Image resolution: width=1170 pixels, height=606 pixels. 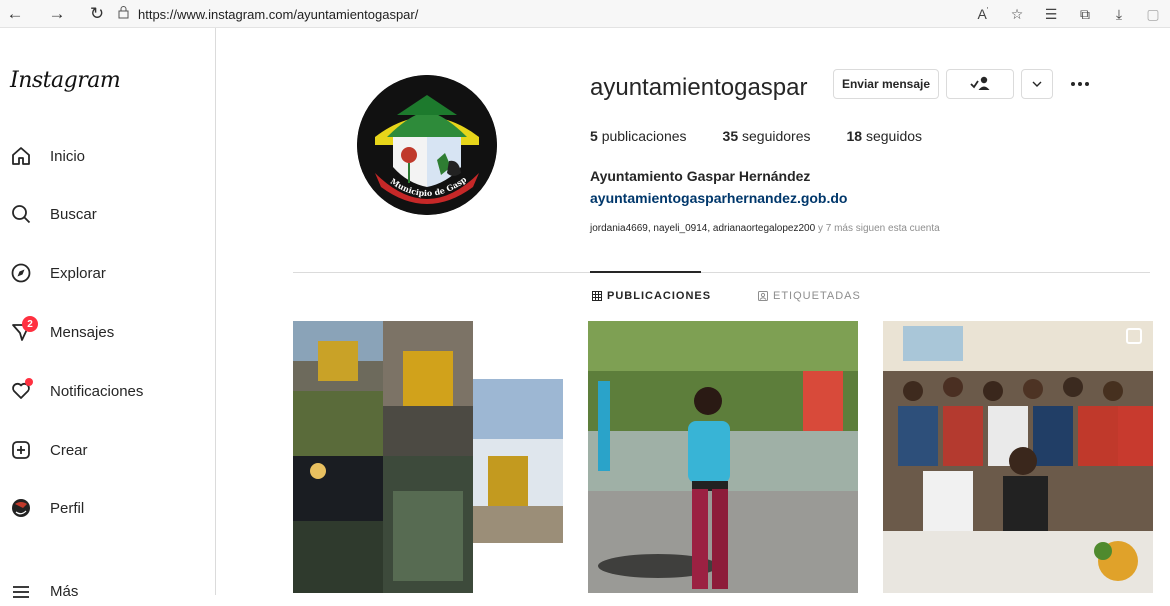 I want to click on following-user-icon, so click(x=980, y=84).